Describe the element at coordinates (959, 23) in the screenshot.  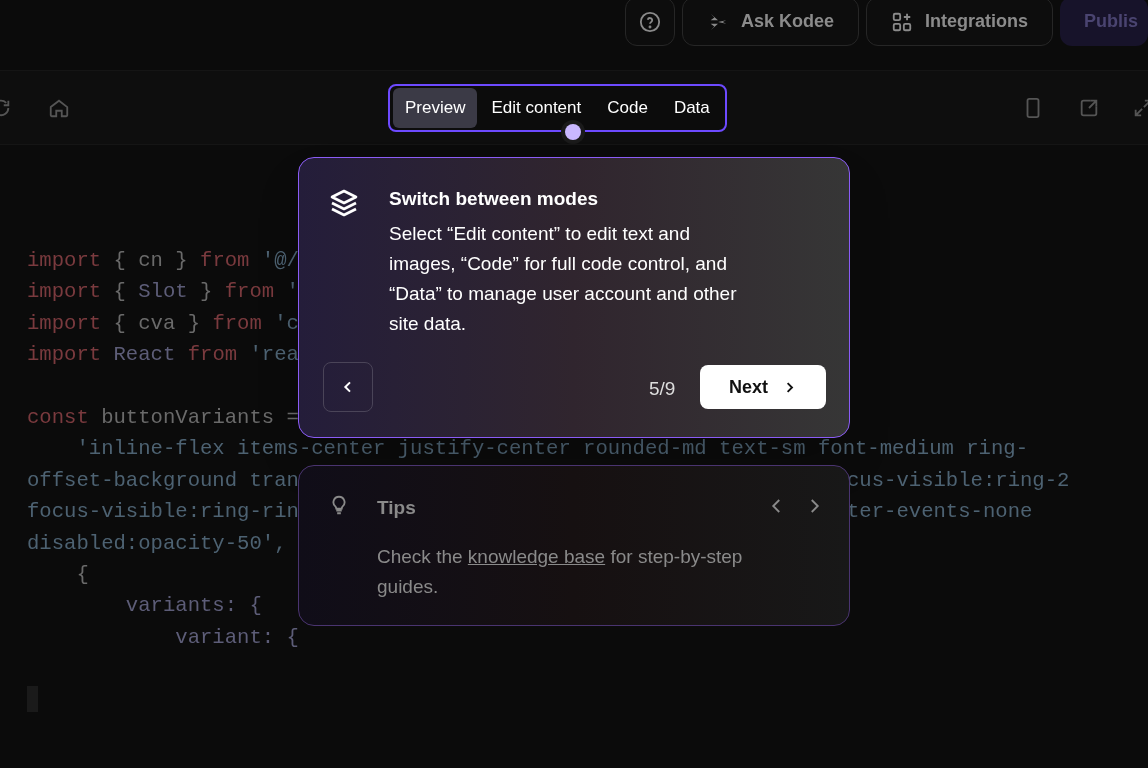
I see `toolbar-button: Integrations` at that location.